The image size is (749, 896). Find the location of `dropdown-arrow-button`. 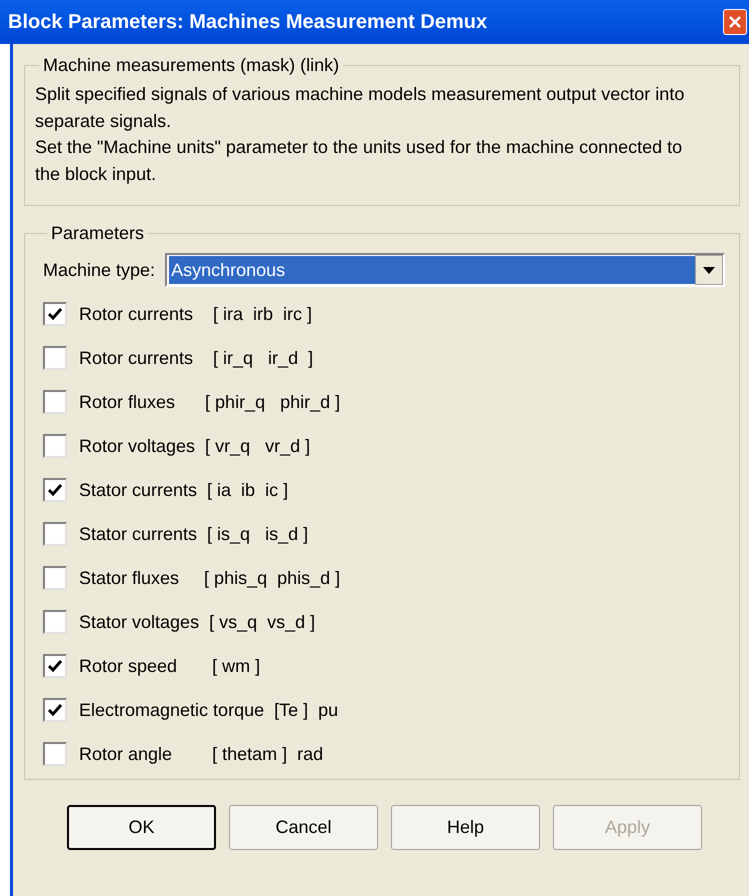

dropdown-arrow-button is located at coordinates (709, 270).